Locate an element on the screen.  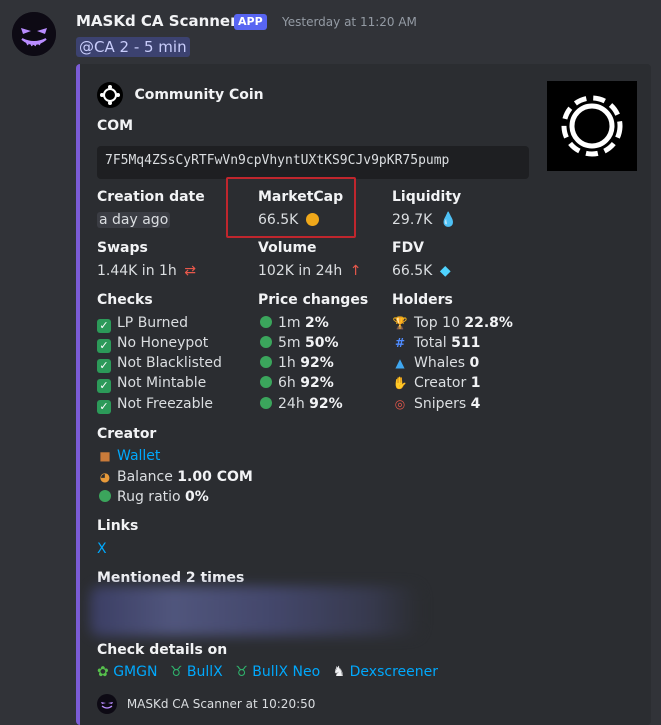
marketcap-label: MarketCap is located at coordinates (301, 197).